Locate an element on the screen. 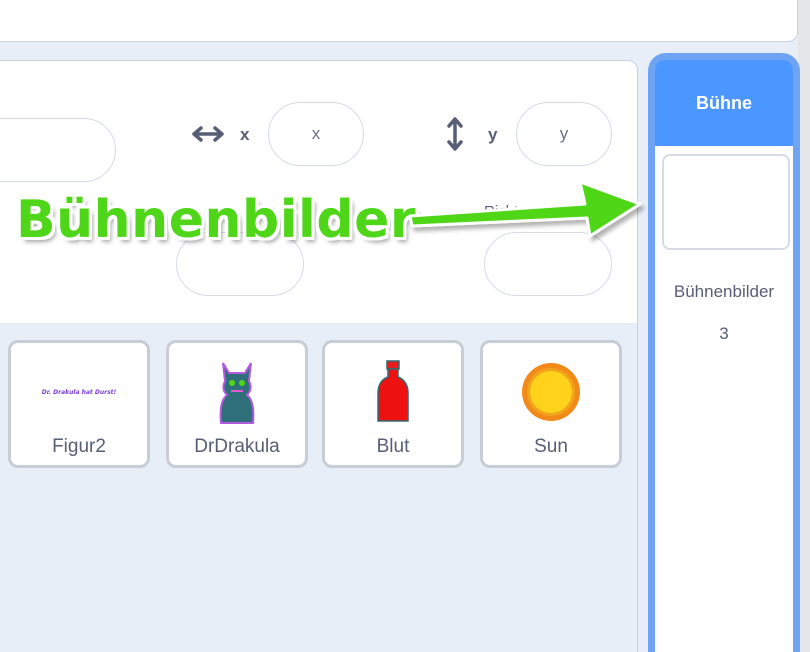  horizontal-arrows-icon is located at coordinates (208, 134).